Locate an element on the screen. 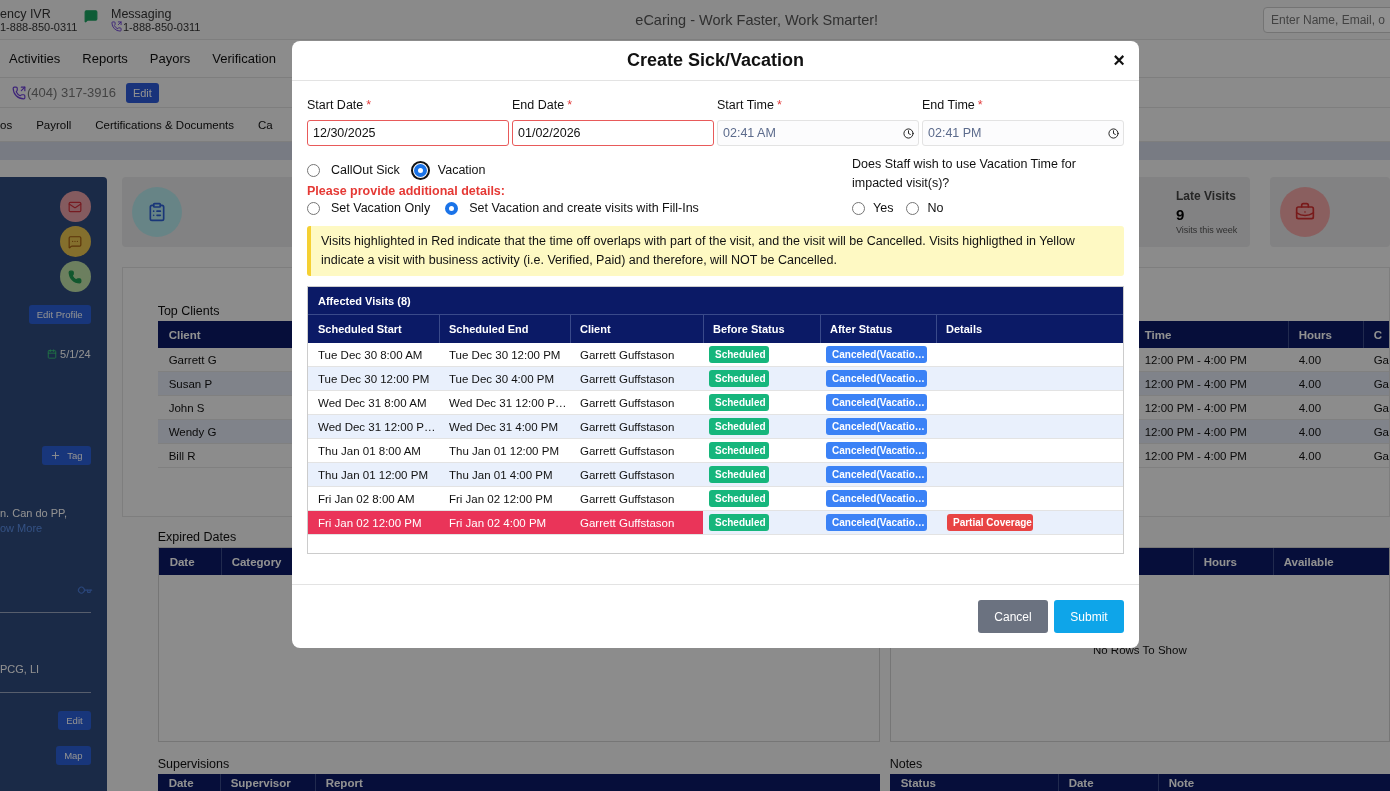 The height and width of the screenshot is (791, 1390). radio-label: Yes is located at coordinates (883, 208).